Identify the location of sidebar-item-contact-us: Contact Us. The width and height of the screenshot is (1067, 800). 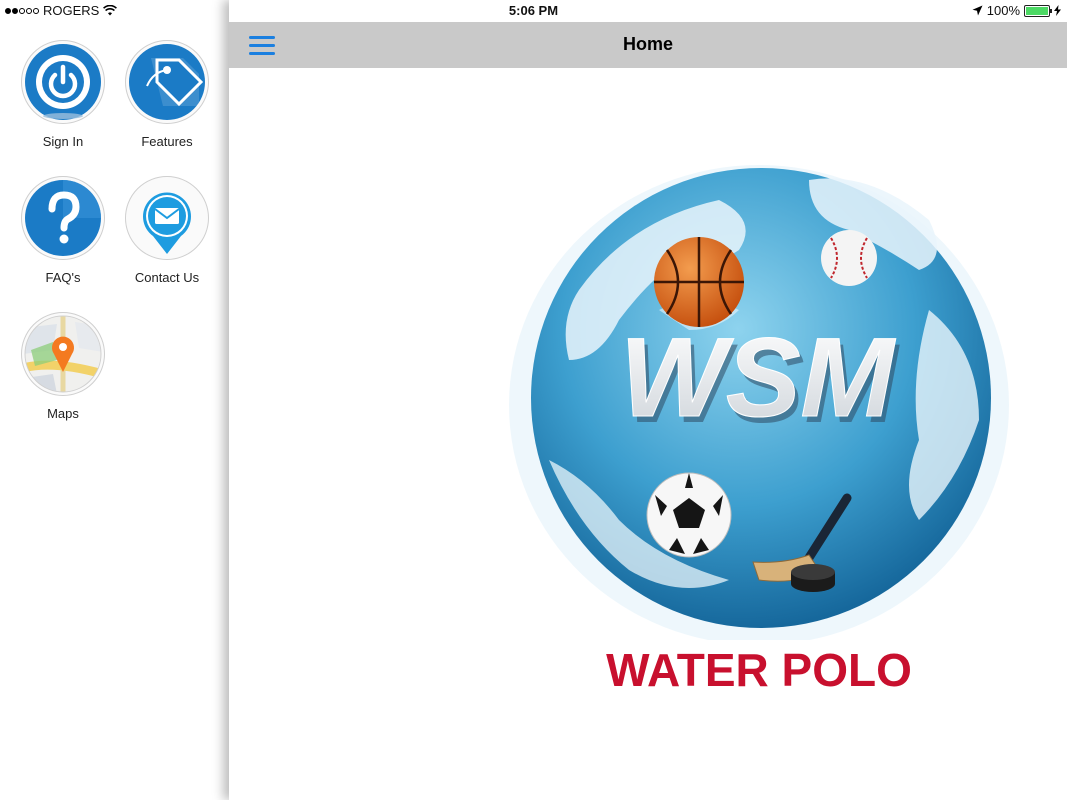
(167, 239).